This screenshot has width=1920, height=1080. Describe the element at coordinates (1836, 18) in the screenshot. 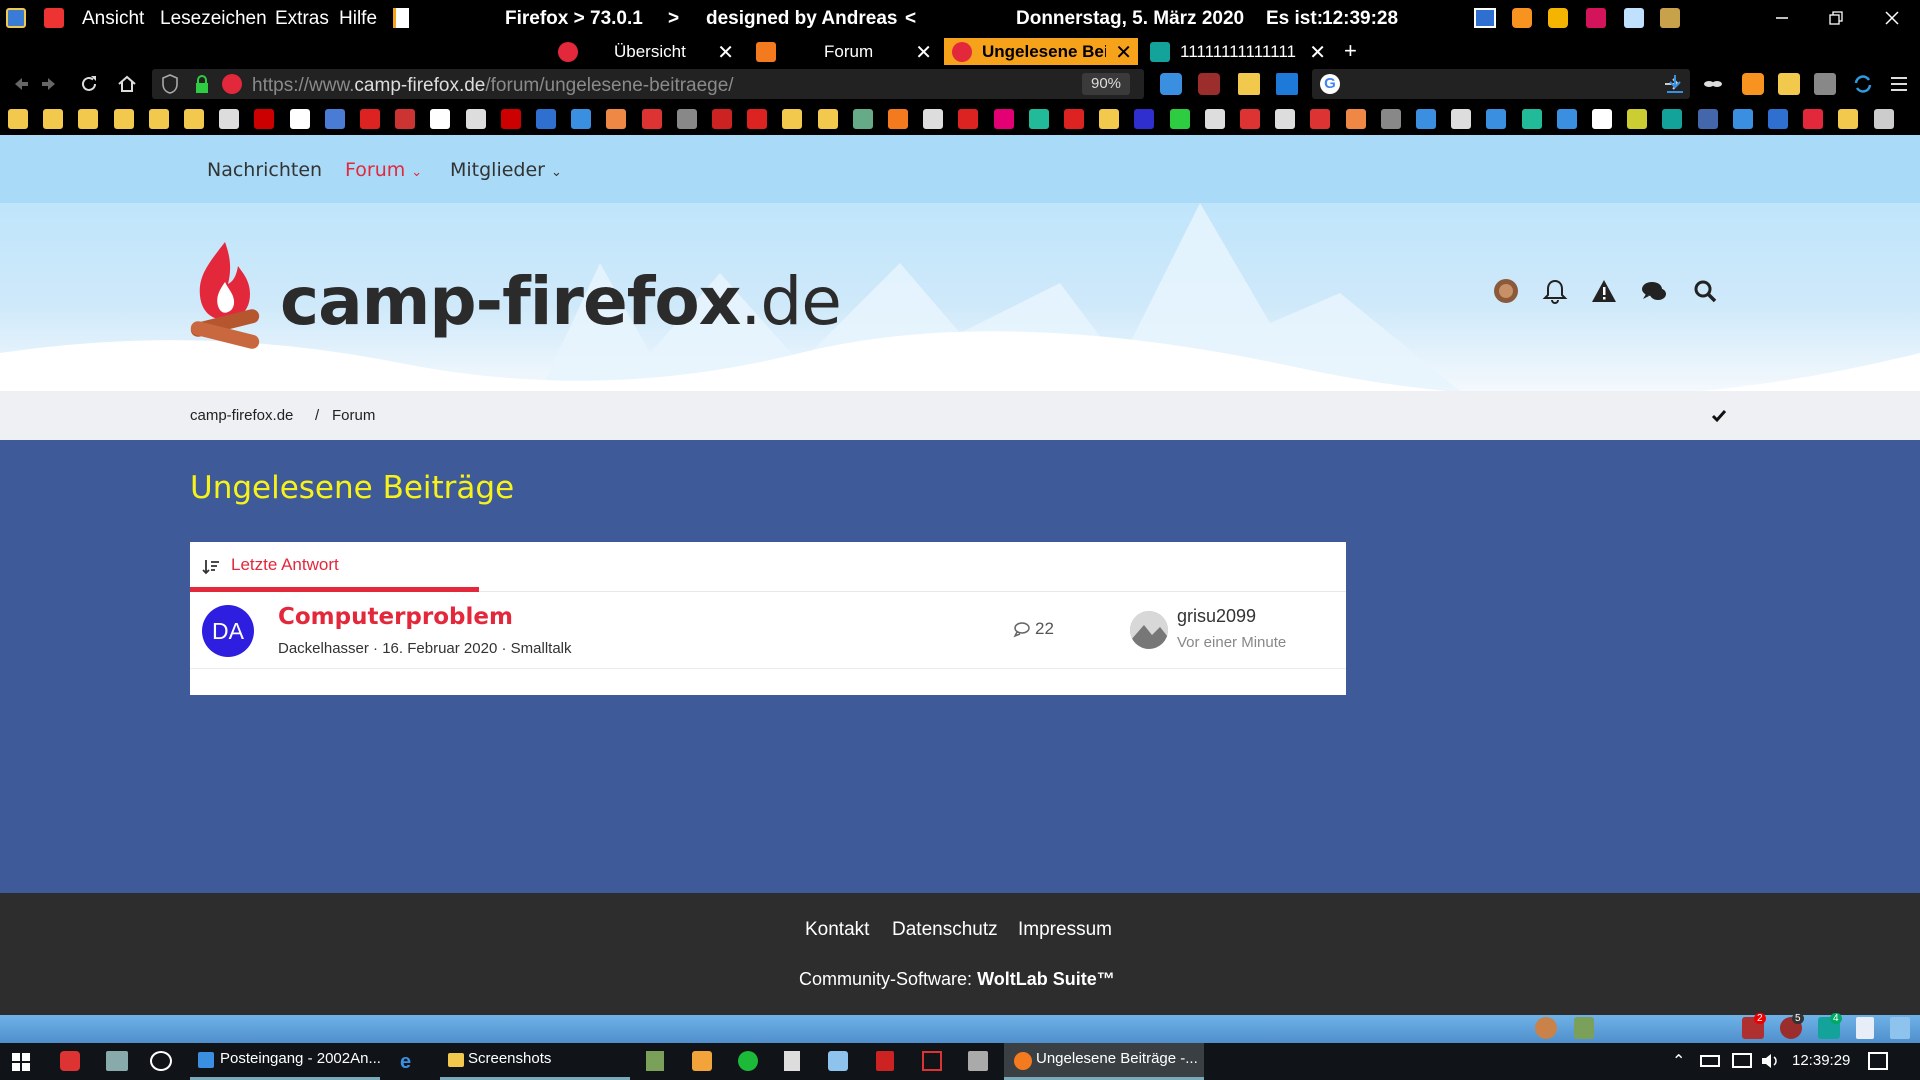

I see `restore-icon` at that location.